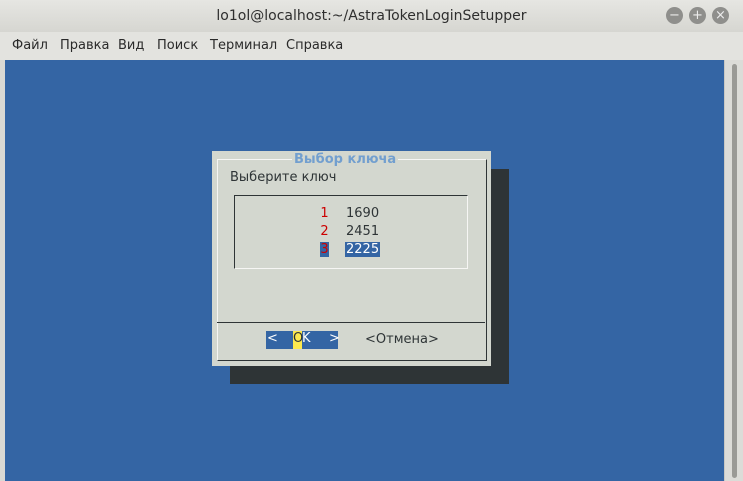 The image size is (743, 481). I want to click on menu-bar: Файл Правка Вид Поиск Терминал Справка, so click(371, 46).